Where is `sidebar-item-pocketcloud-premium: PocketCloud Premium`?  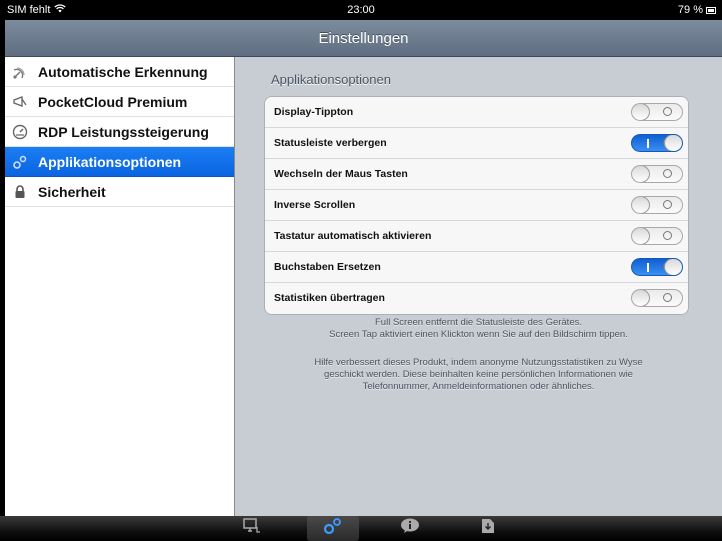 sidebar-item-pocketcloud-premium: PocketCloud Premium is located at coordinates (119, 102).